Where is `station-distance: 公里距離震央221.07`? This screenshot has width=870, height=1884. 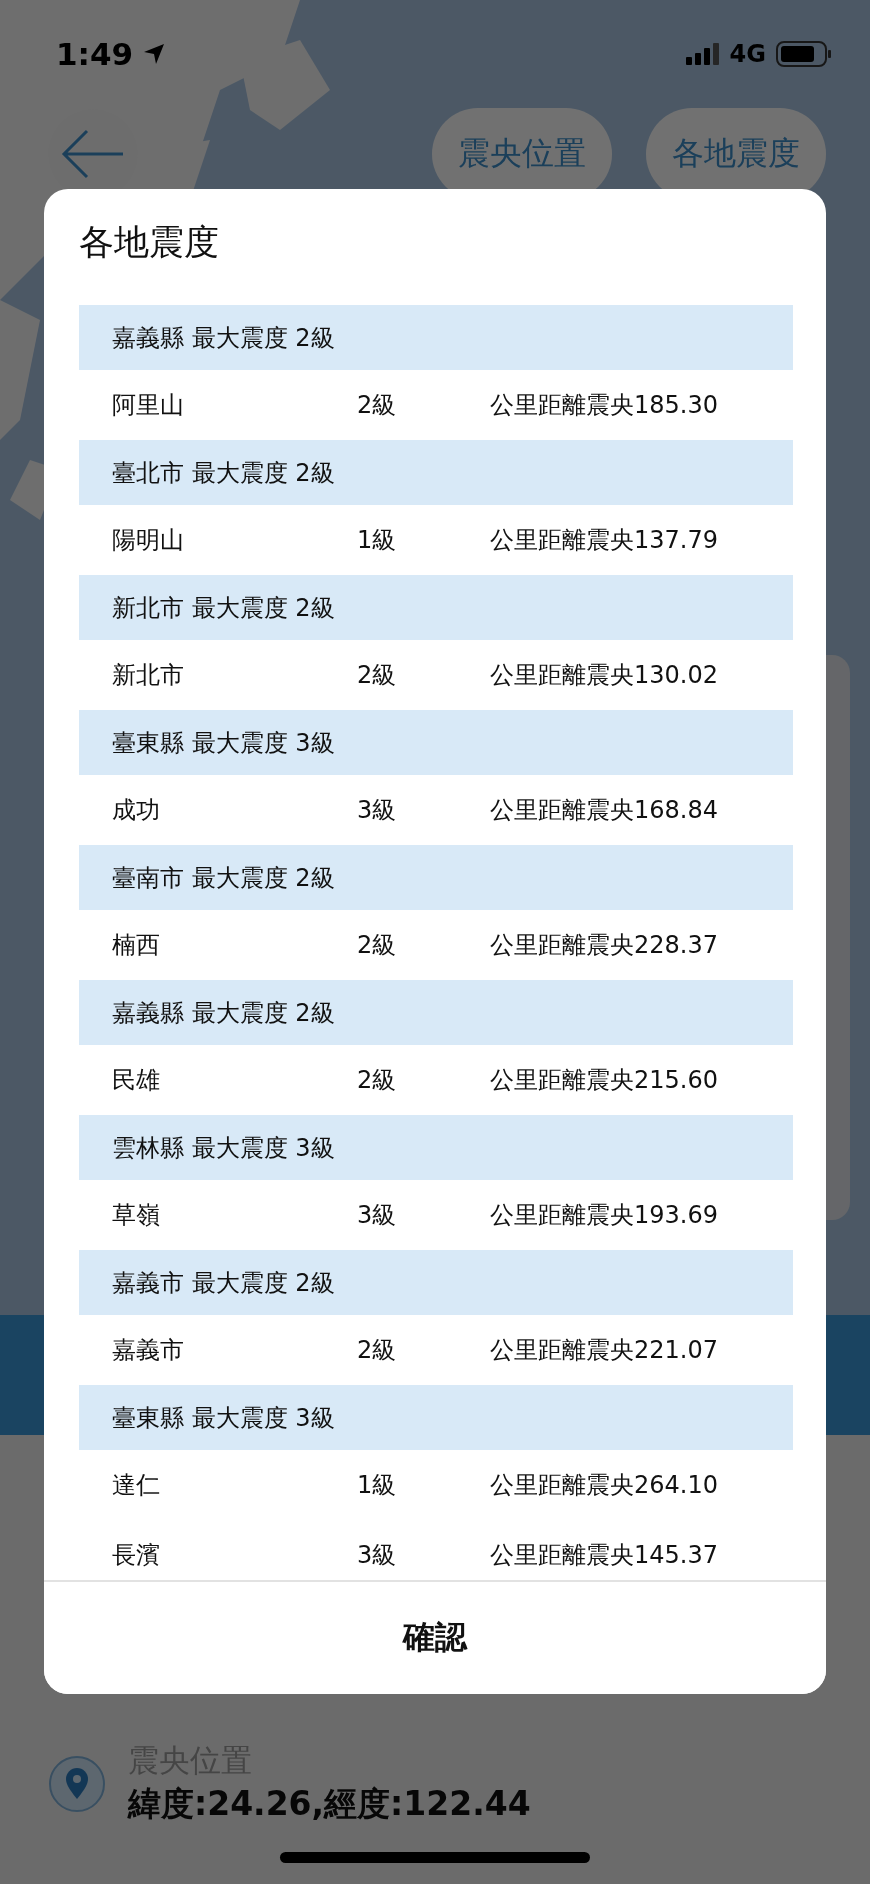
station-distance: 公里距離震央221.07 is located at coordinates (604, 1350).